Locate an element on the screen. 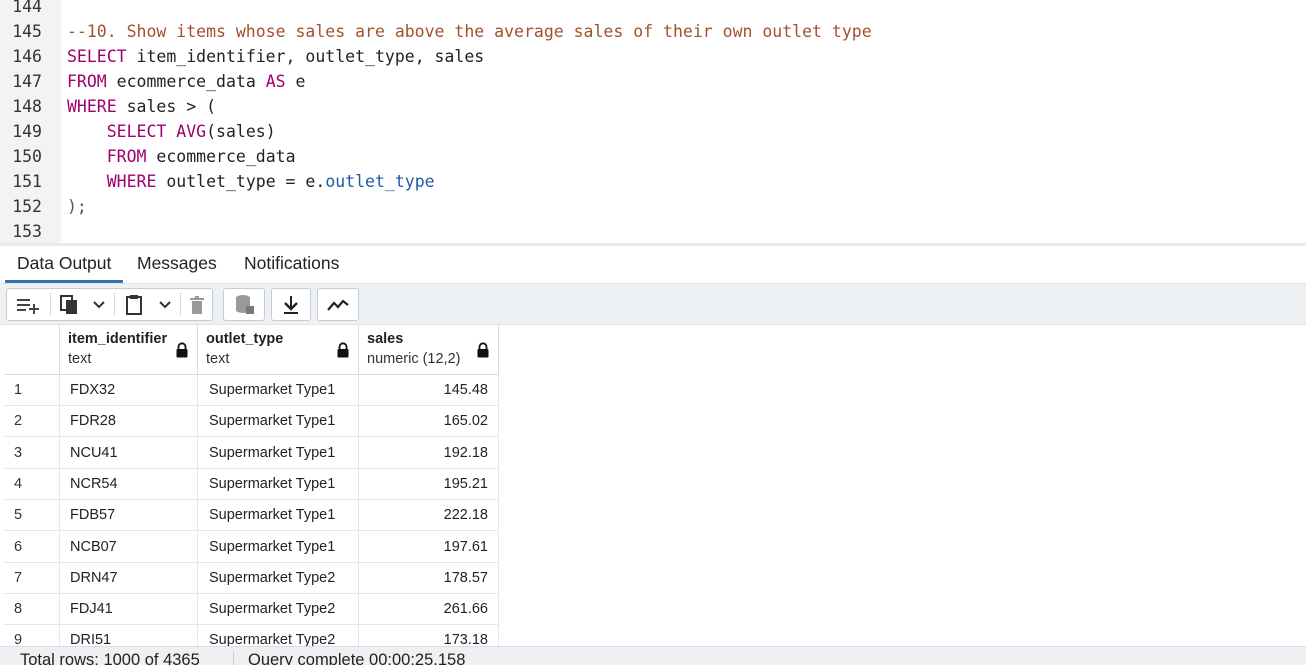 The image size is (1306, 665). code-text: SELECT AVG(sales) is located at coordinates (171, 131).